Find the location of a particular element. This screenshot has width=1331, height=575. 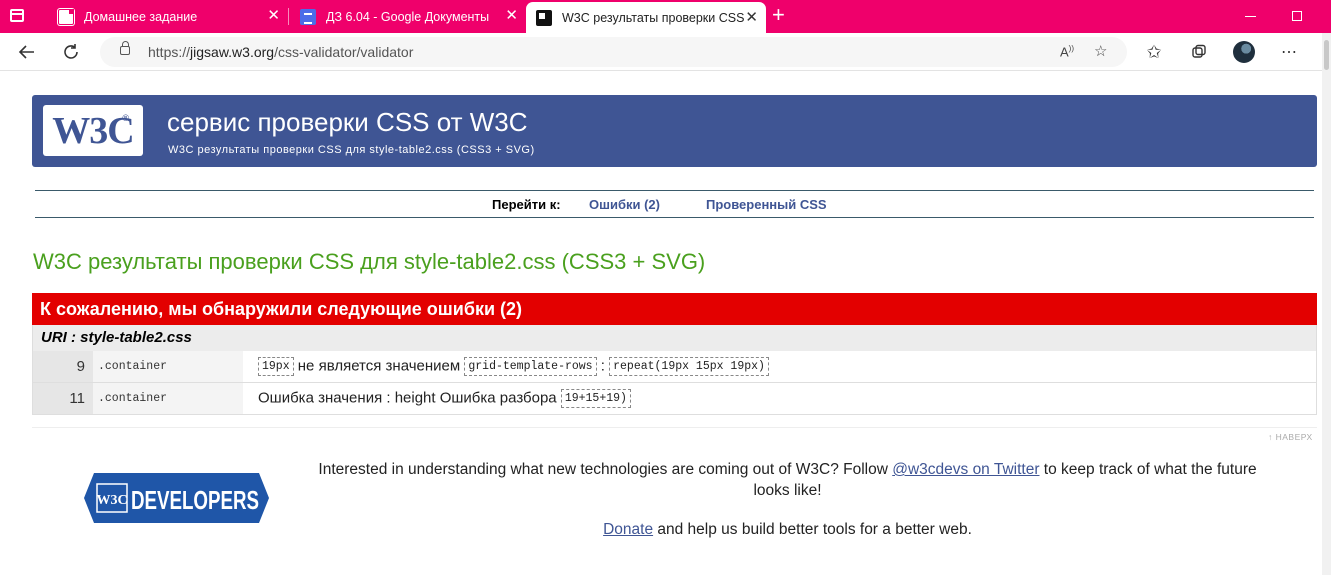

read-aloud-icon: A)) is located at coordinates (1067, 51).